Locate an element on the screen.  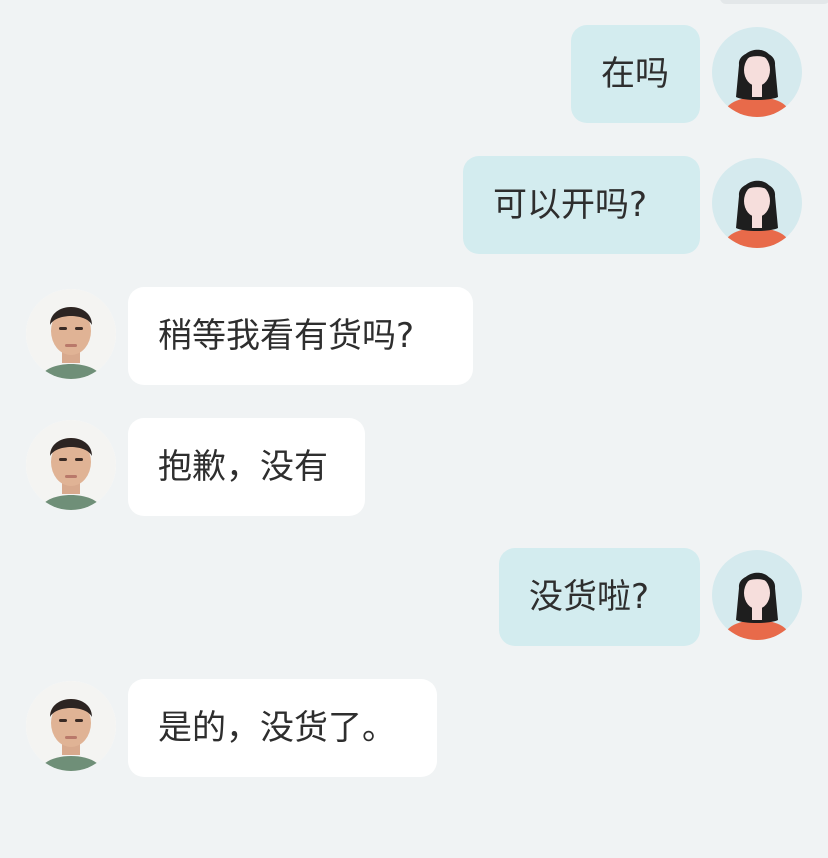
message-bubble-sent: 在吗 is located at coordinates (635, 74).